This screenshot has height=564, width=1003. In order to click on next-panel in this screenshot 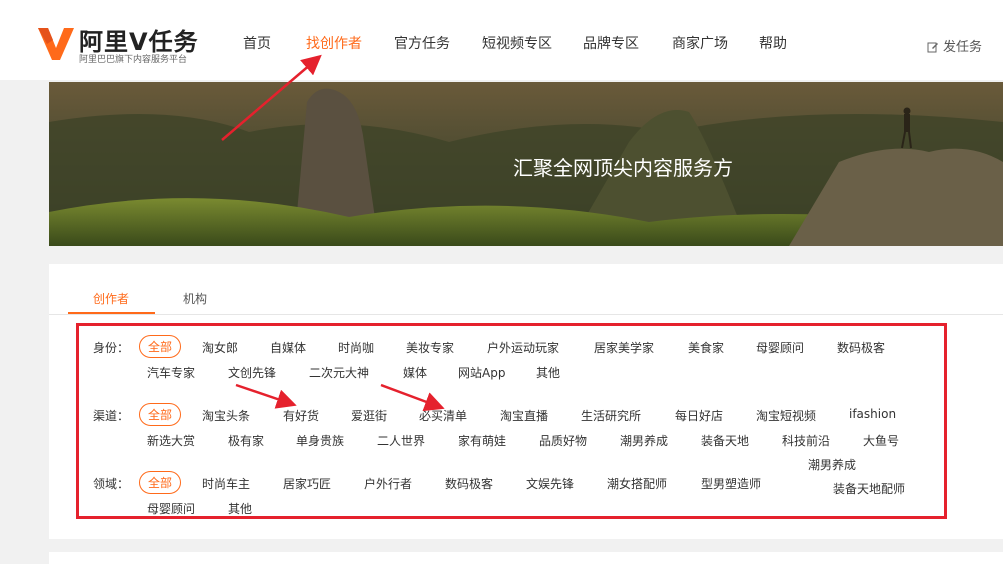, I will do `click(526, 558)`.